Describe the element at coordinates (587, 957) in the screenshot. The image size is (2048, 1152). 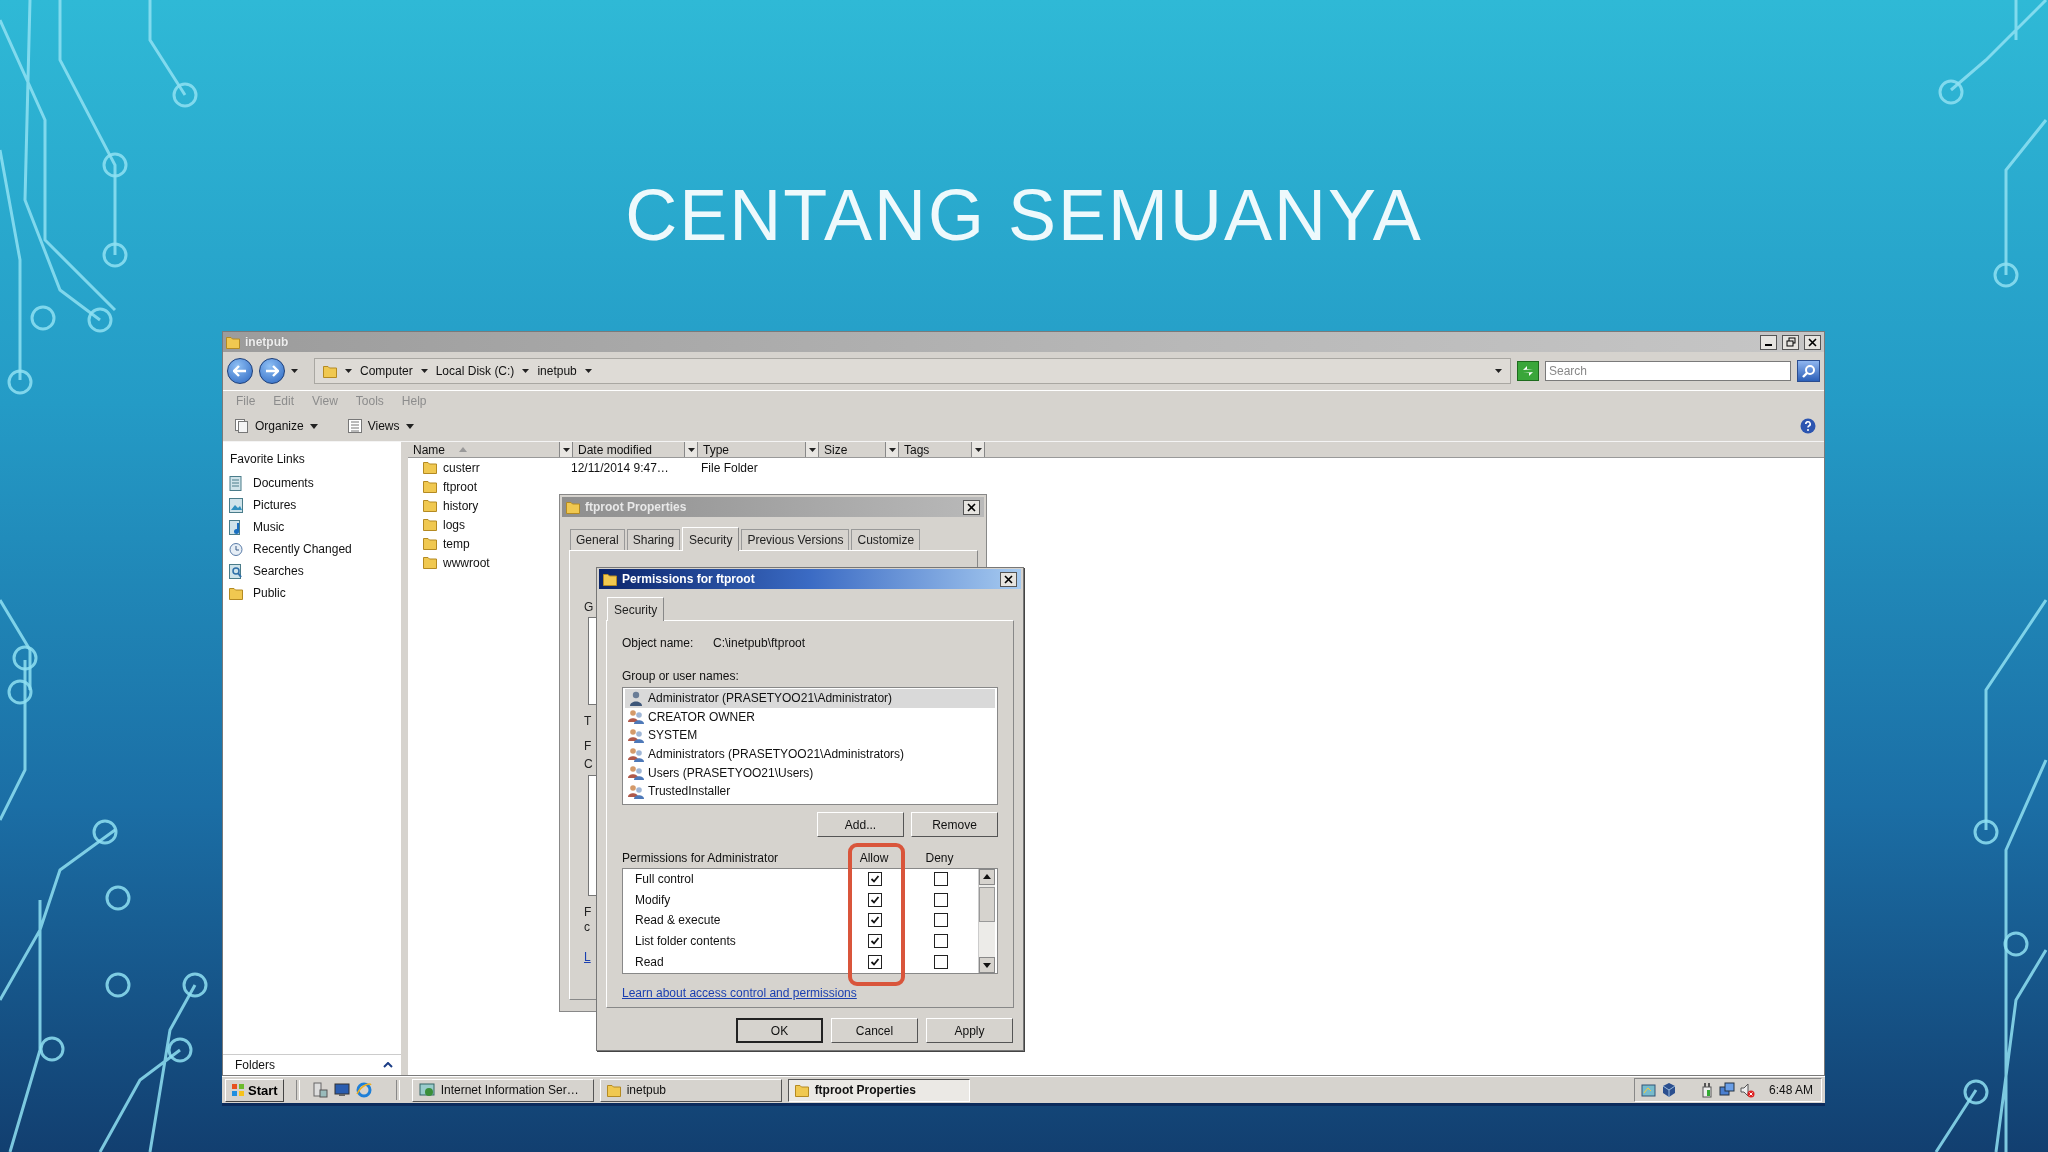
I see `link: L` at that location.